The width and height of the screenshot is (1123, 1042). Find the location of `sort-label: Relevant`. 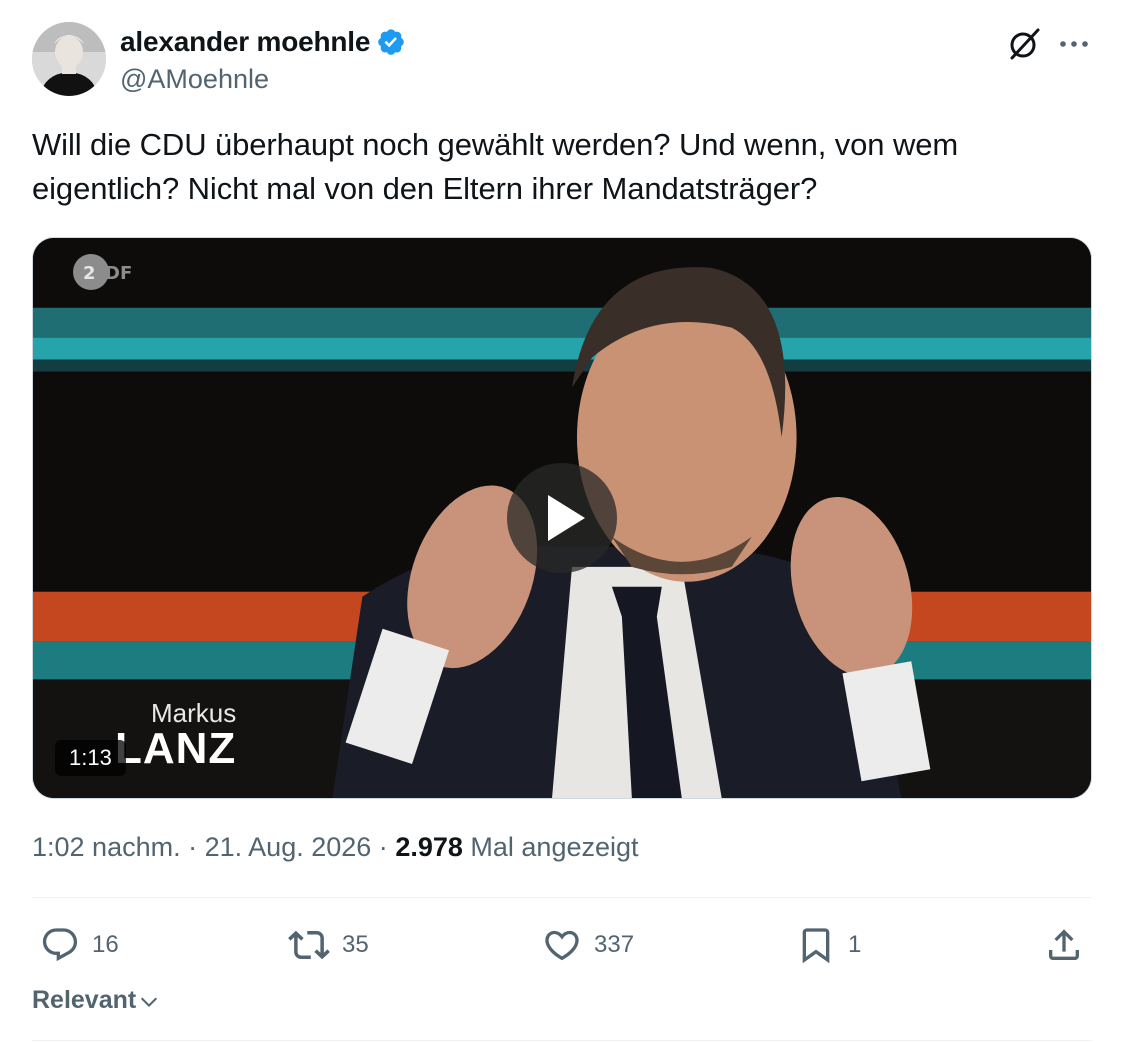

sort-label: Relevant is located at coordinates (84, 1000).